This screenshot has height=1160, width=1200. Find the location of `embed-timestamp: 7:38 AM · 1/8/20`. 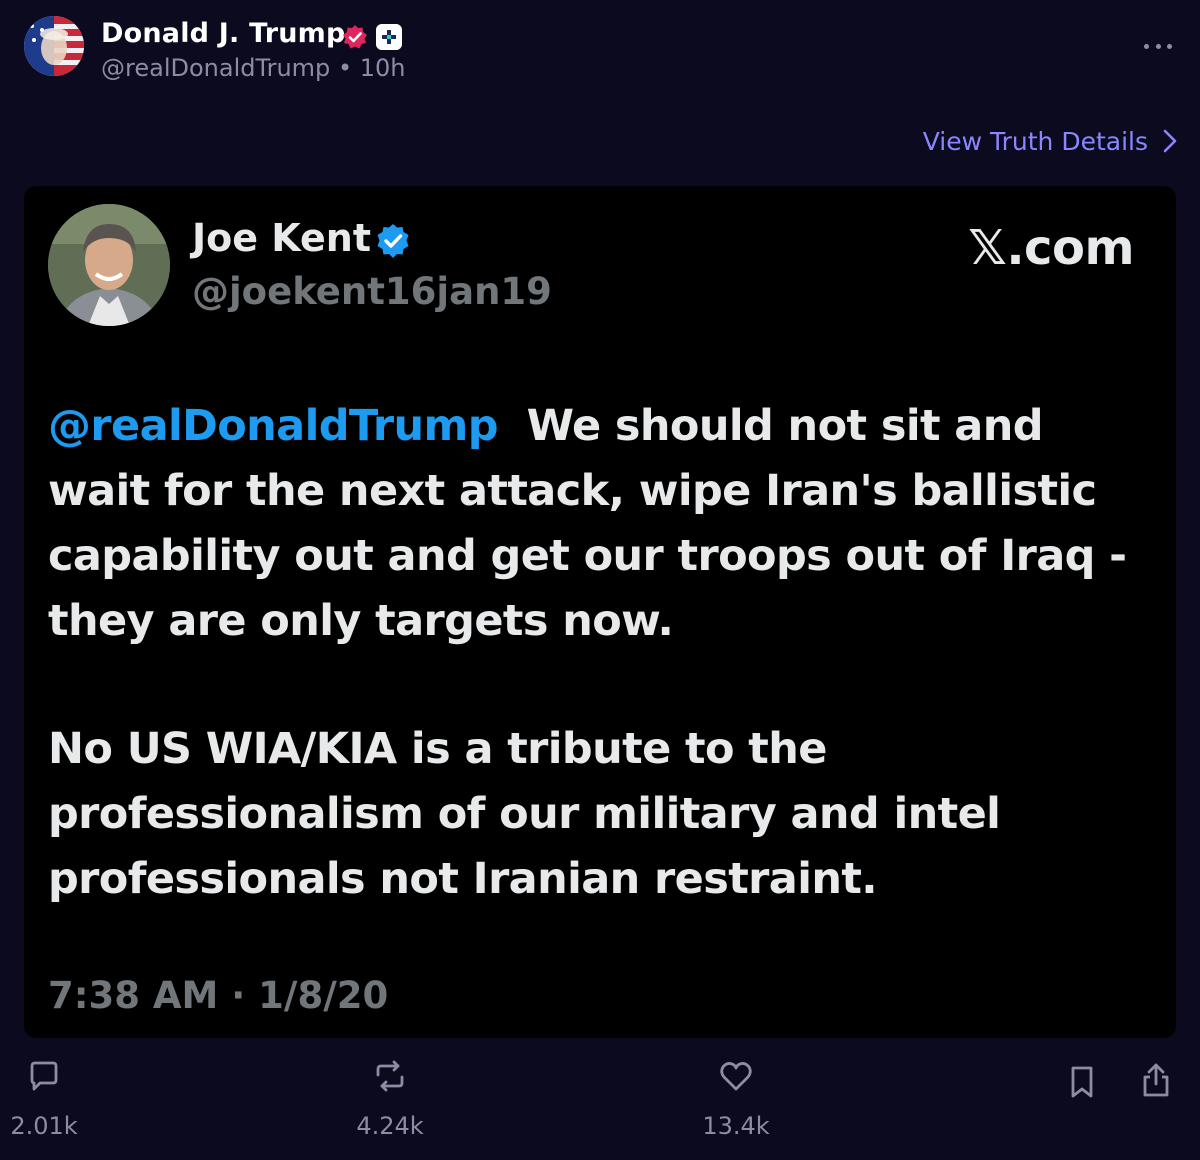

embed-timestamp: 7:38 AM · 1/8/20 is located at coordinates (218, 995).